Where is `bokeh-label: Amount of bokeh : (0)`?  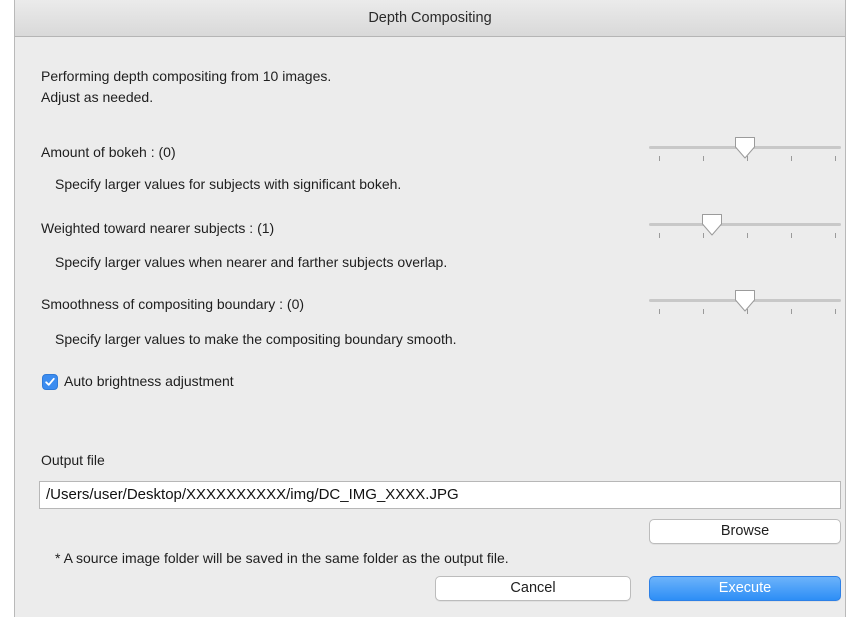
bokeh-label: Amount of bokeh : (0) is located at coordinates (108, 152).